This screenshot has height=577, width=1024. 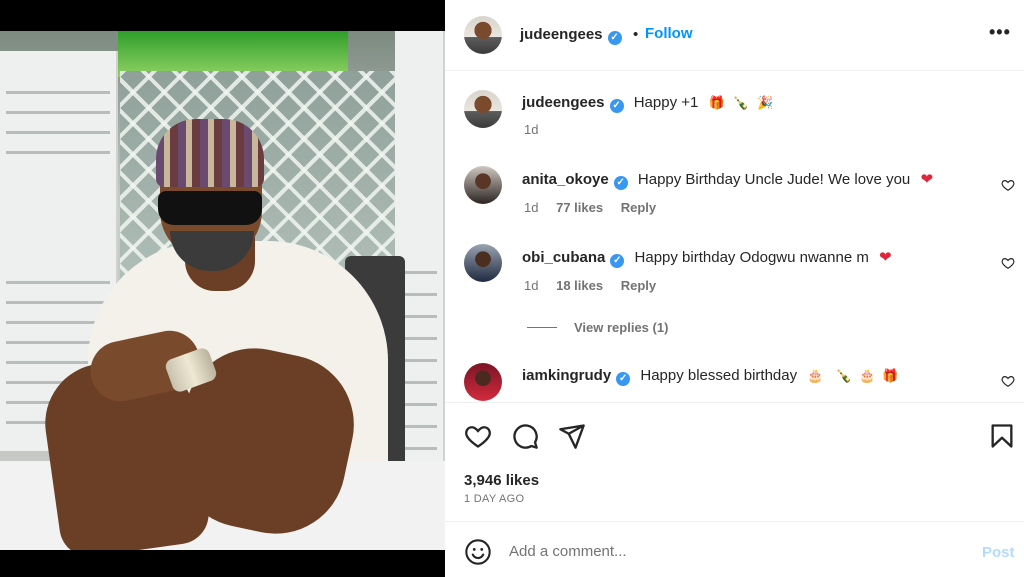 What do you see at coordinates (501, 480) in the screenshot?
I see `like-count: 3,946 likes` at bounding box center [501, 480].